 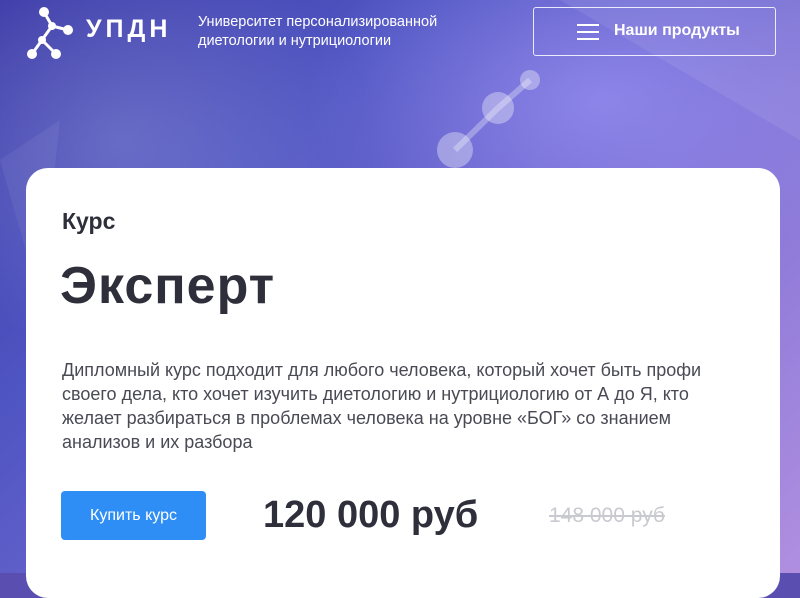 What do you see at coordinates (607, 515) in the screenshot?
I see `old-price: 148 000 руб` at bounding box center [607, 515].